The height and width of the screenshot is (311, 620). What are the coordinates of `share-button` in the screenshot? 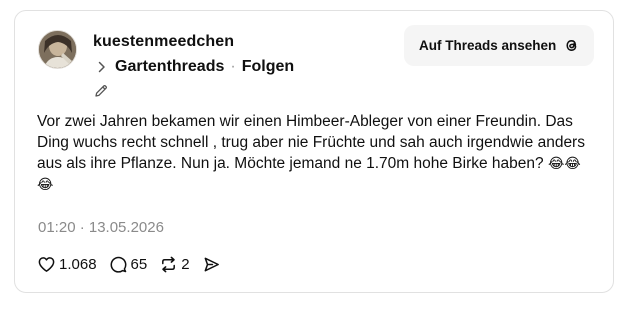 It's located at (213, 264).